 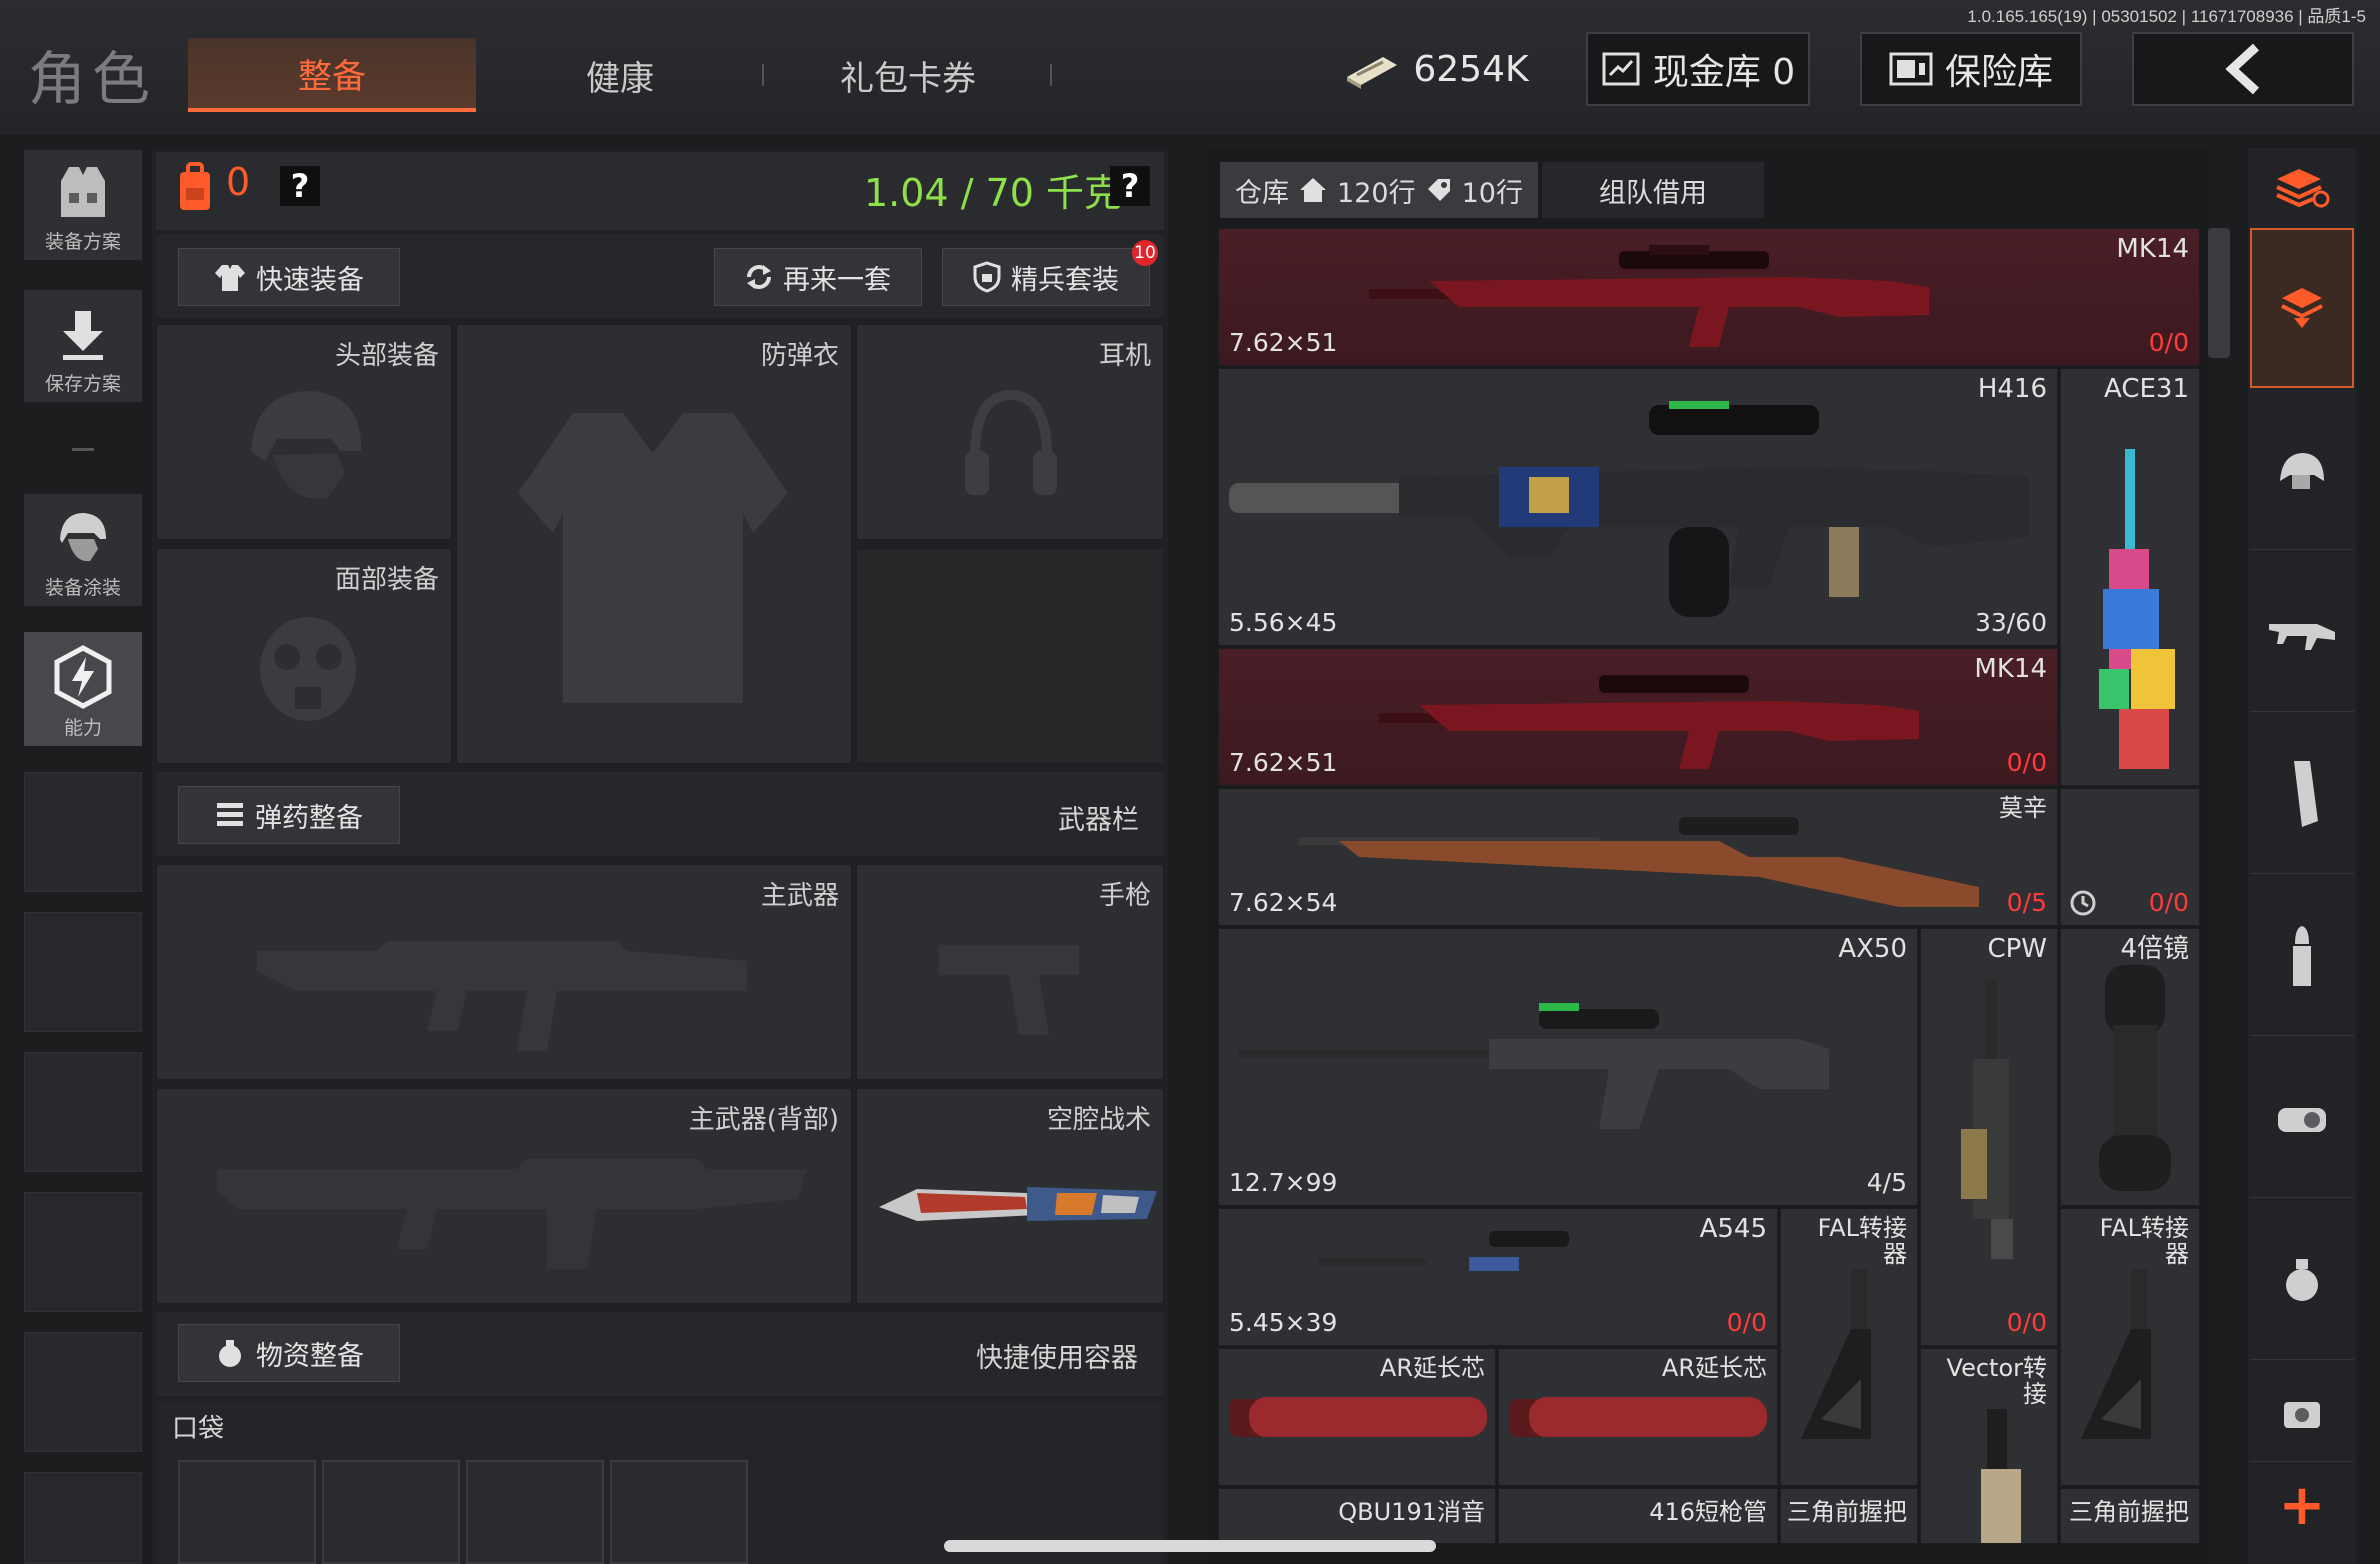 I want to click on warehouse-item: 莫辛 7.62×54 0/5, so click(x=1638, y=857).